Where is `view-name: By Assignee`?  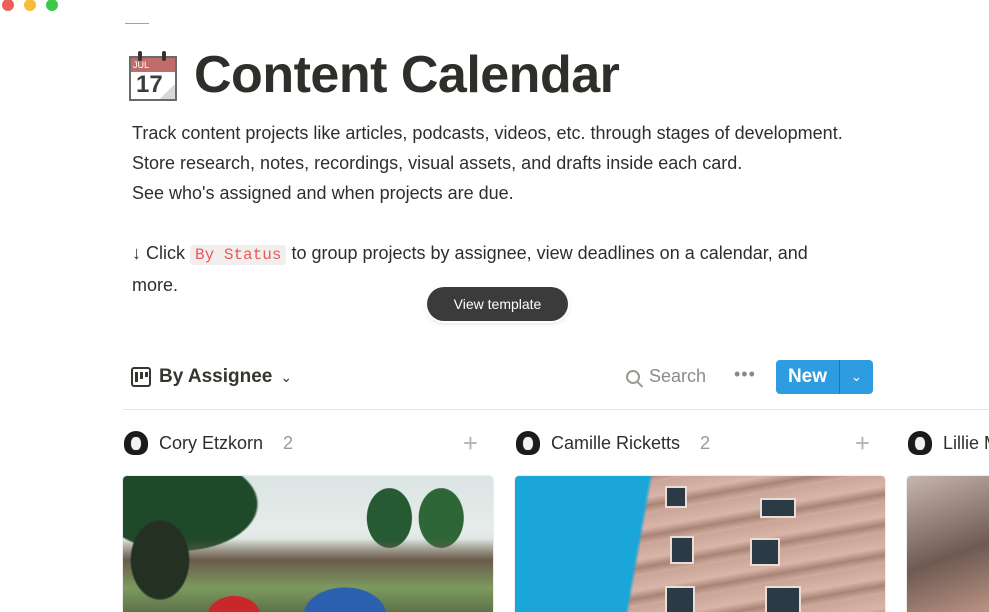 view-name: By Assignee is located at coordinates (216, 376).